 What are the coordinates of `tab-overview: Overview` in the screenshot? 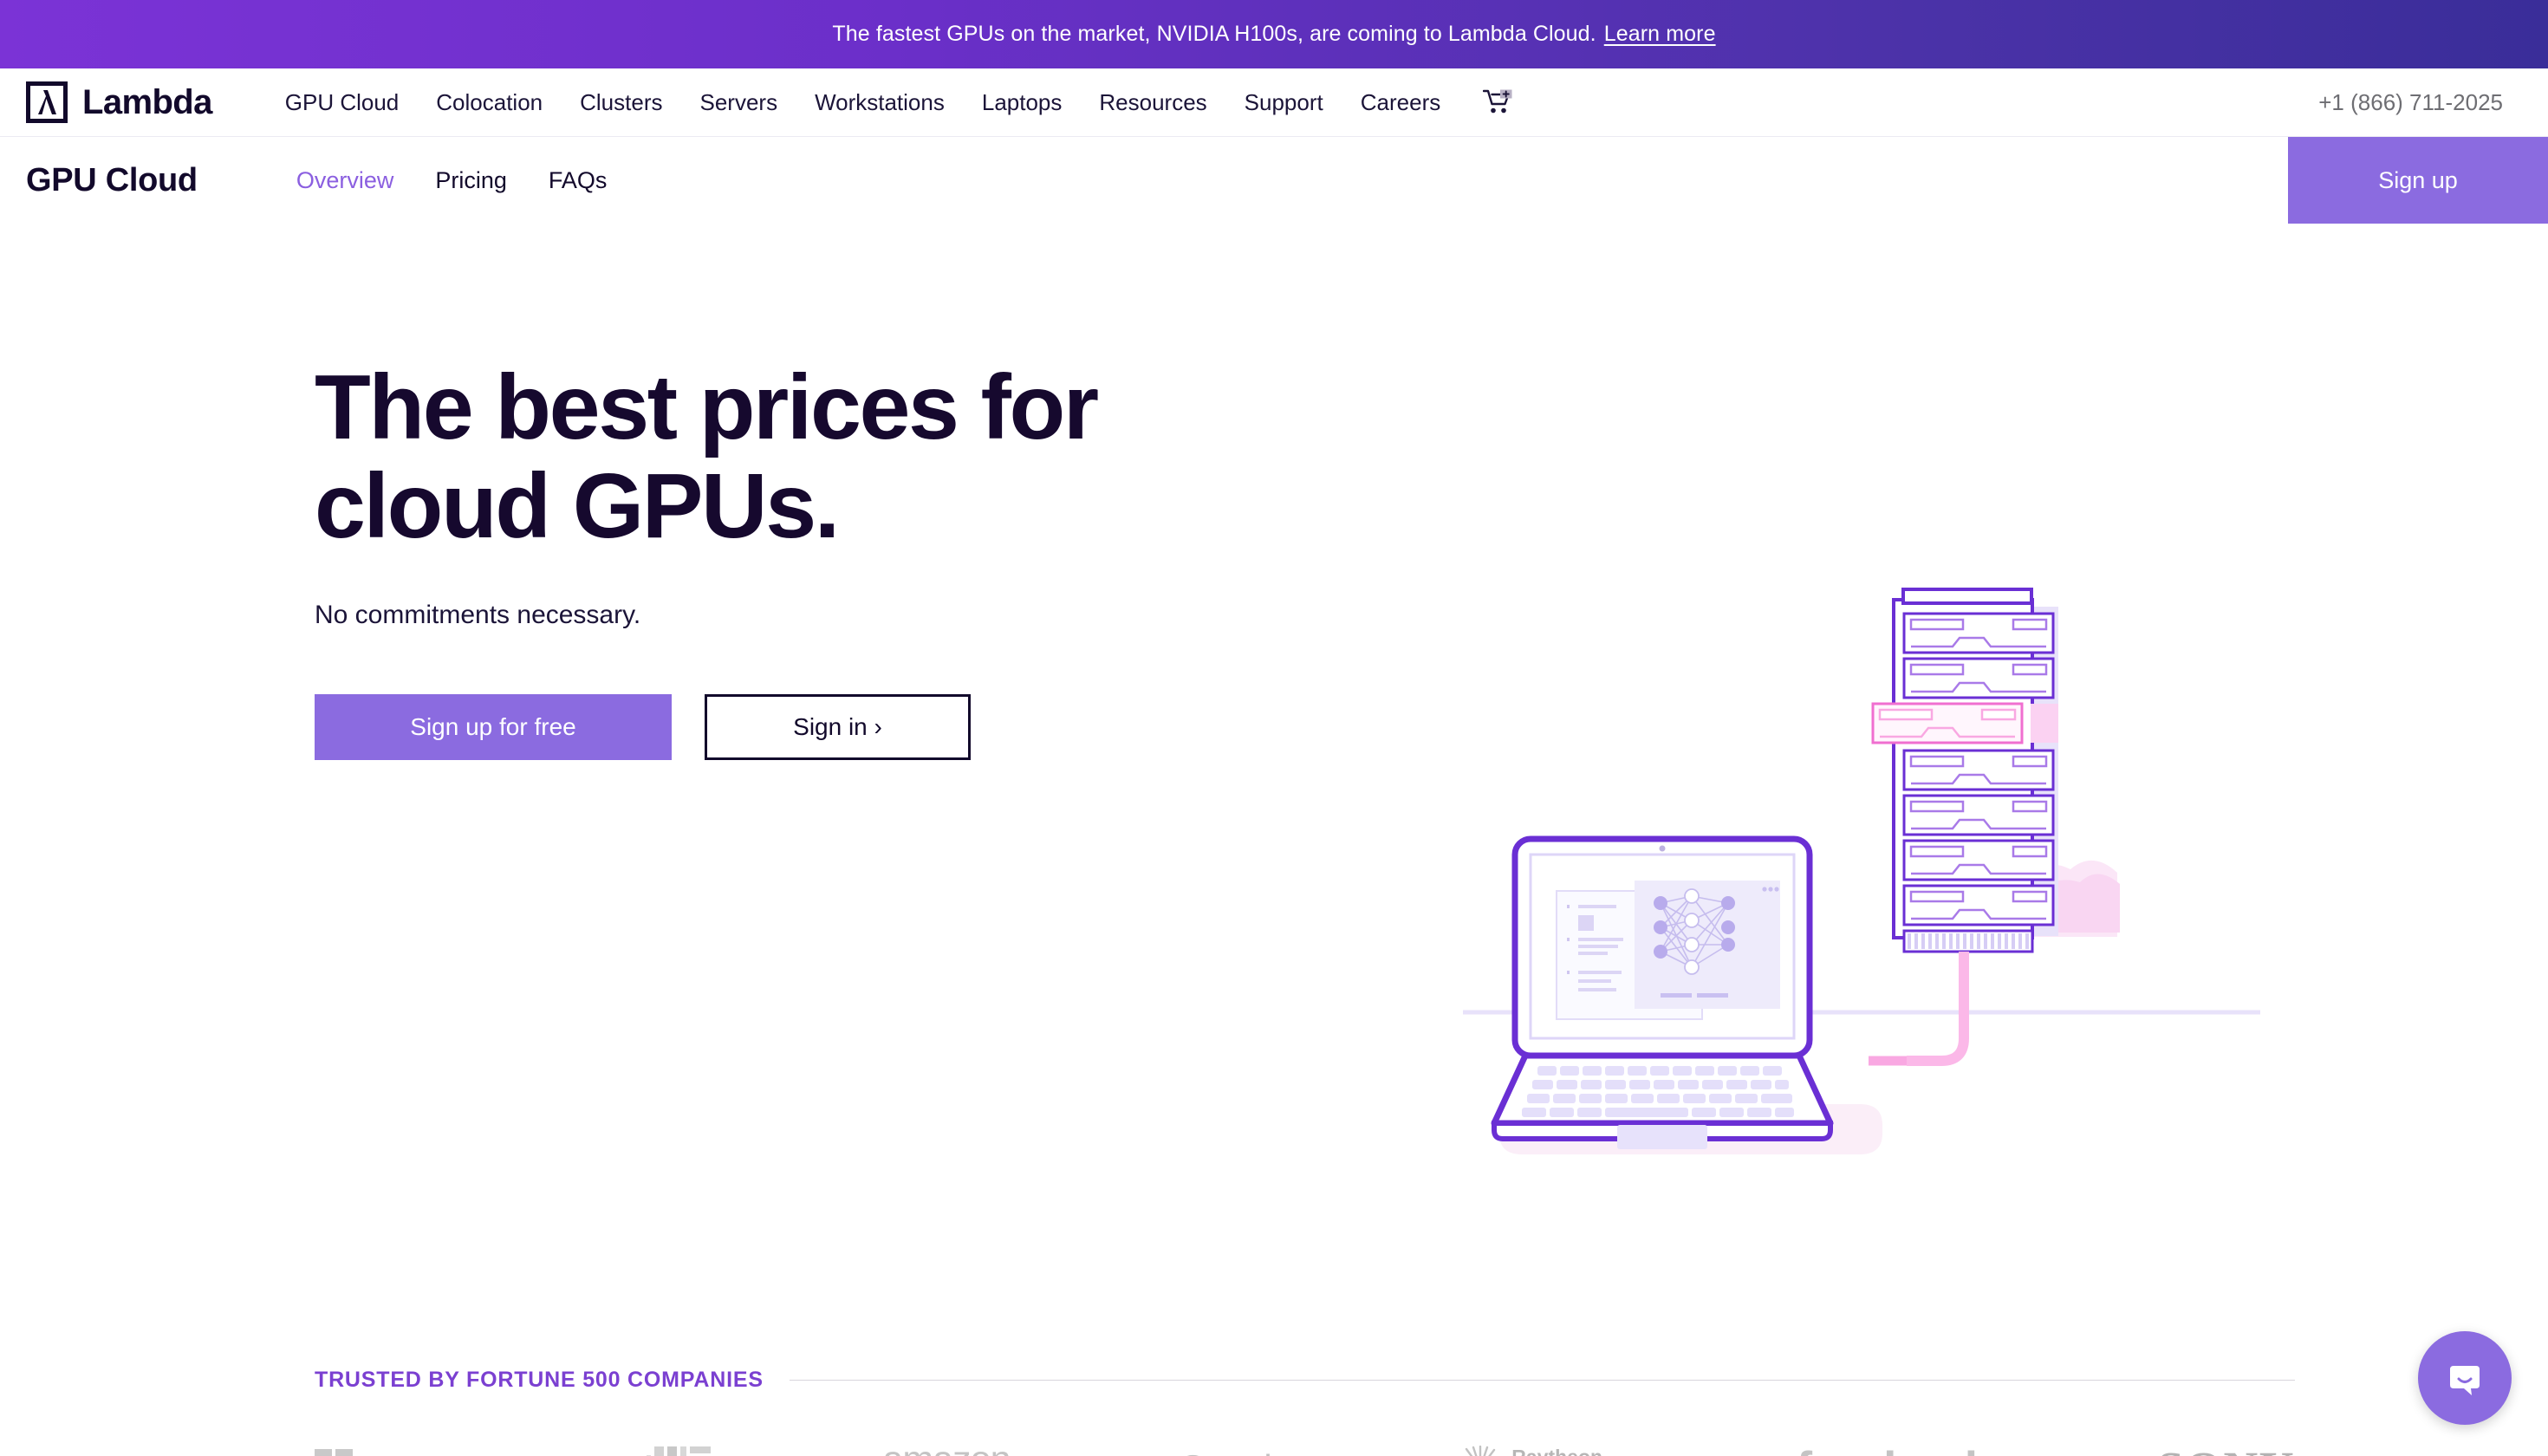 It's located at (345, 180).